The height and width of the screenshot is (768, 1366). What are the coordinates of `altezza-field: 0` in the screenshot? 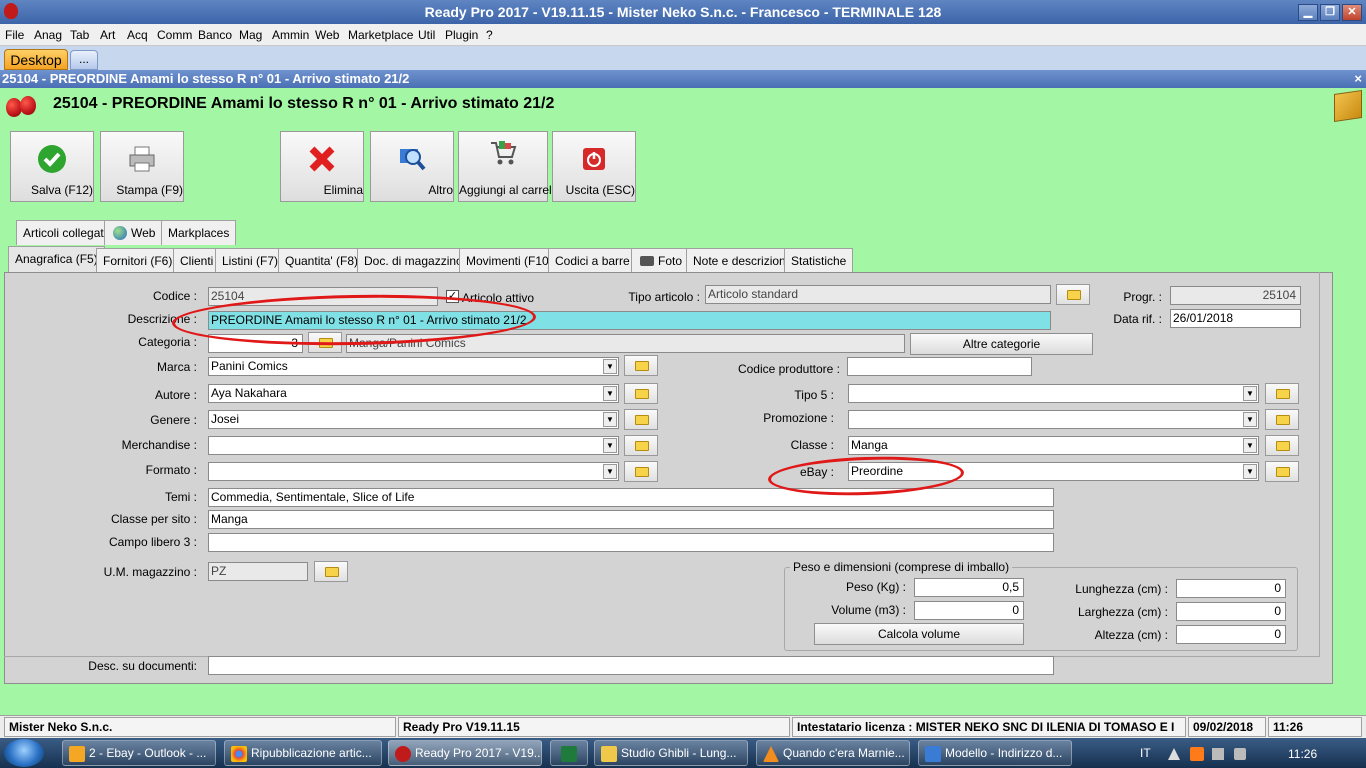 It's located at (1231, 634).